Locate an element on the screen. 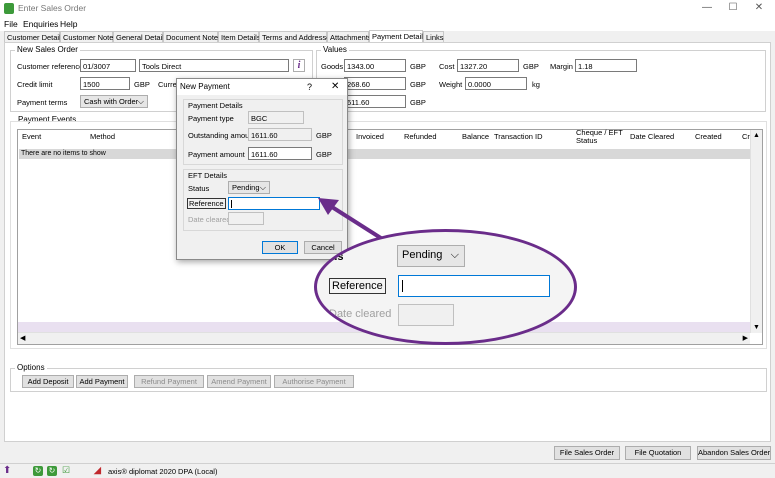  zoom-date-cleared-label: Date cleared is located at coordinates (360, 314).